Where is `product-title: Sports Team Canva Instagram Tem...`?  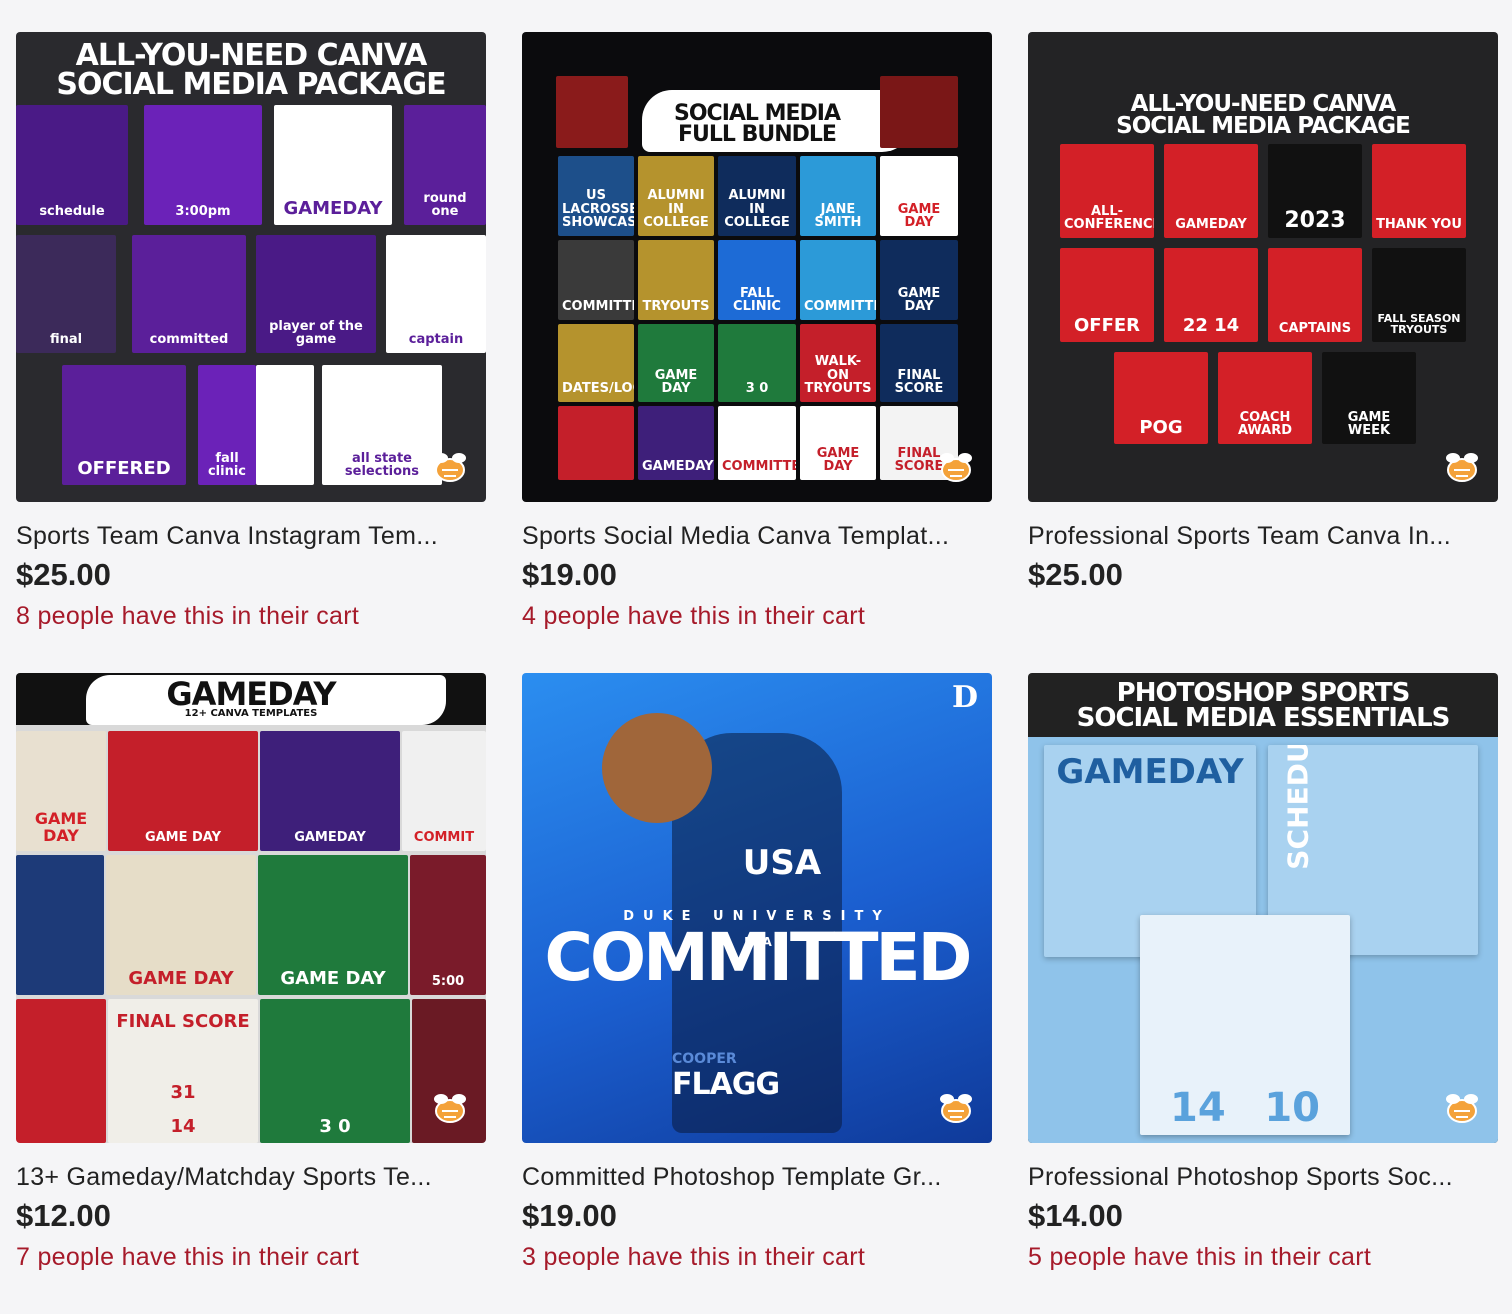
product-title: Sports Team Canva Instagram Tem... is located at coordinates (251, 536).